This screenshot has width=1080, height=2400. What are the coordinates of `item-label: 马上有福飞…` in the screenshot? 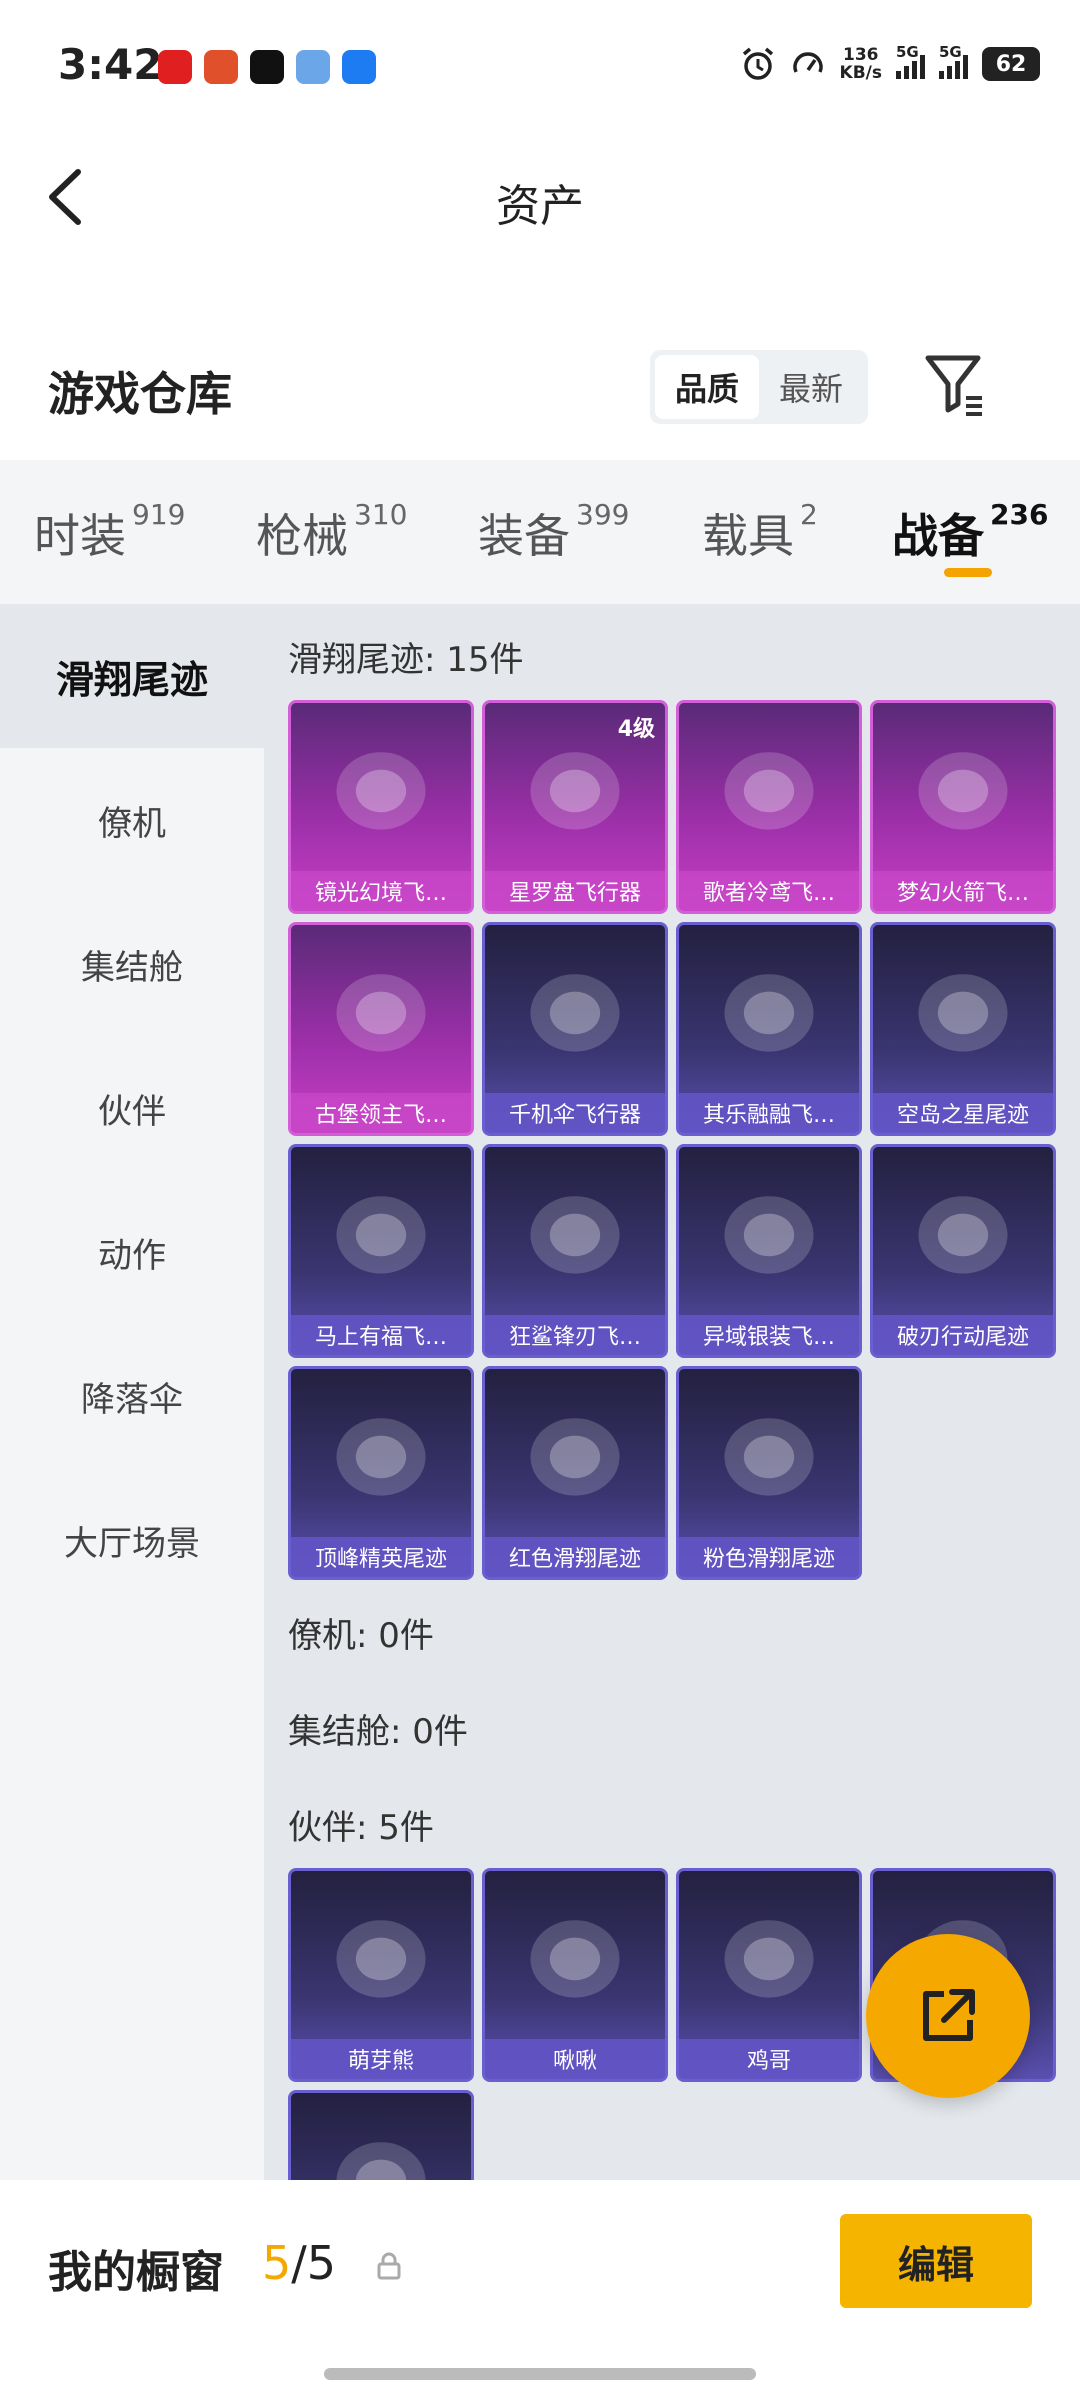 It's located at (381, 1335).